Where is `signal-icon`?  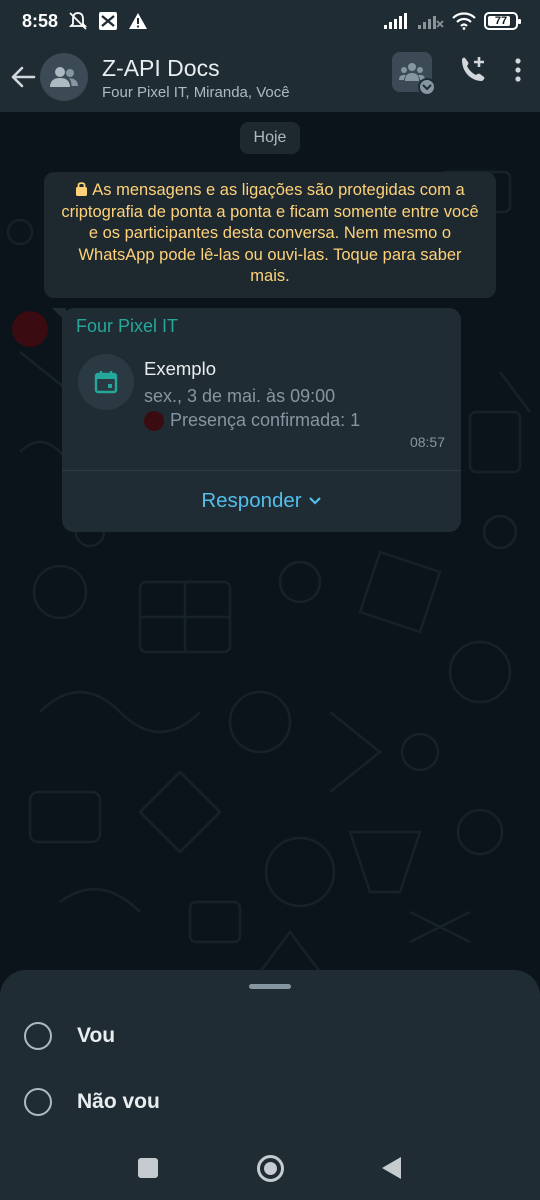 signal-icon is located at coordinates (395, 21).